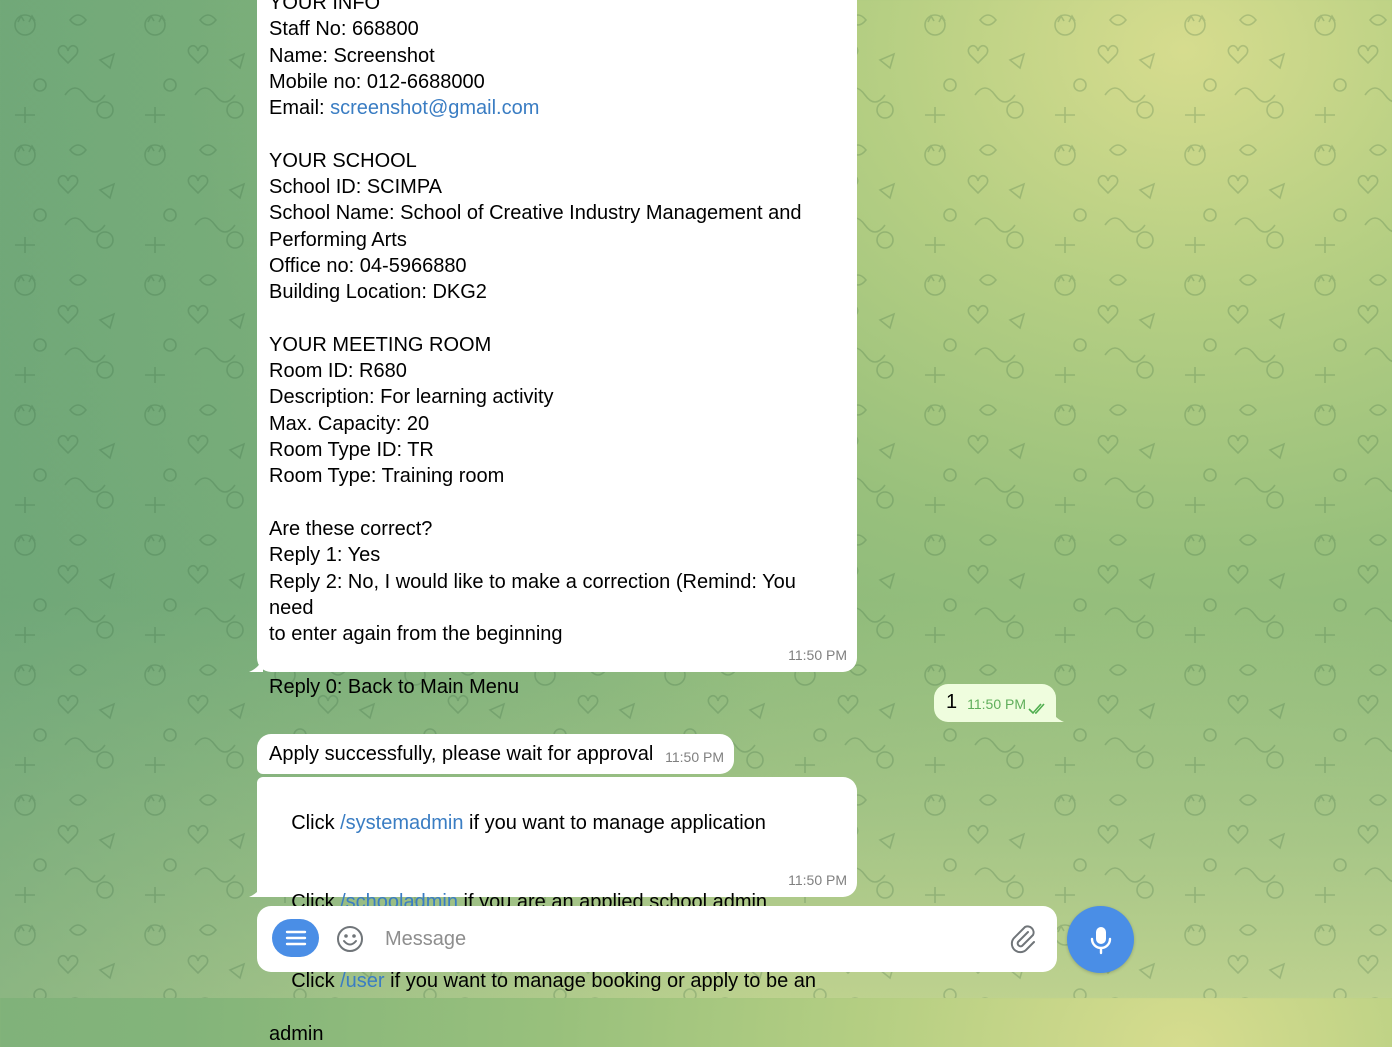 The width and height of the screenshot is (1392, 1047). I want to click on message-composer: Message, so click(657, 939).